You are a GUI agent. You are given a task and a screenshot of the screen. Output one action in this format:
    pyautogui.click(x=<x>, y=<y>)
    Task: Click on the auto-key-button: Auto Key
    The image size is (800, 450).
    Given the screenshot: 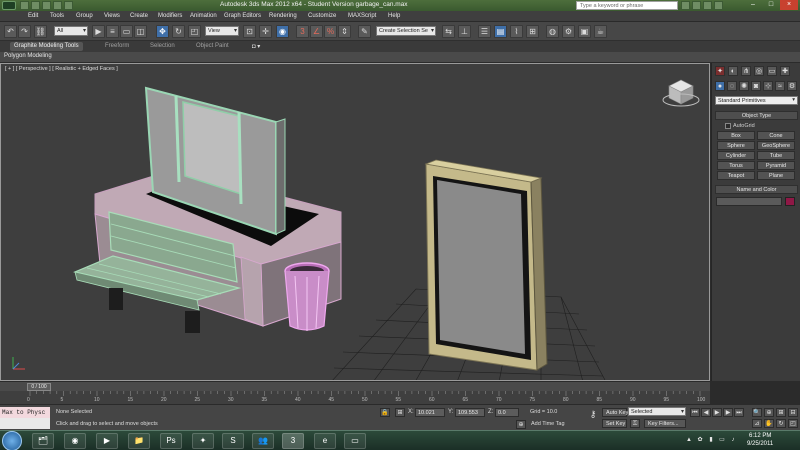 What is the action you would take?
    pyautogui.click(x=615, y=412)
    